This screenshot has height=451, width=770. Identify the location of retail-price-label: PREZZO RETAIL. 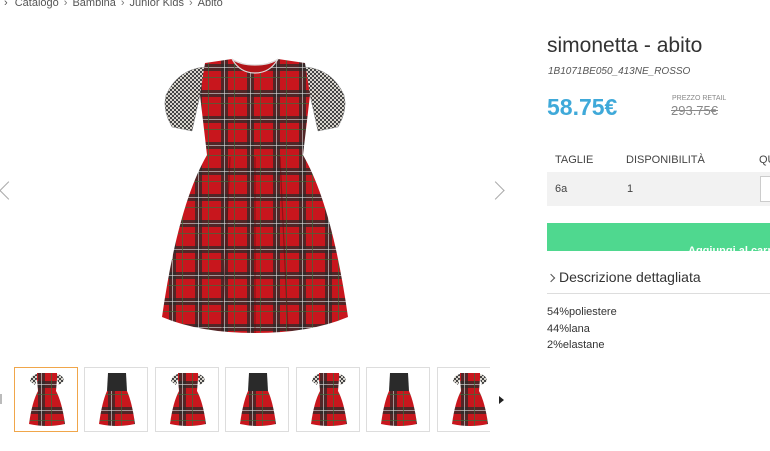
(699, 98).